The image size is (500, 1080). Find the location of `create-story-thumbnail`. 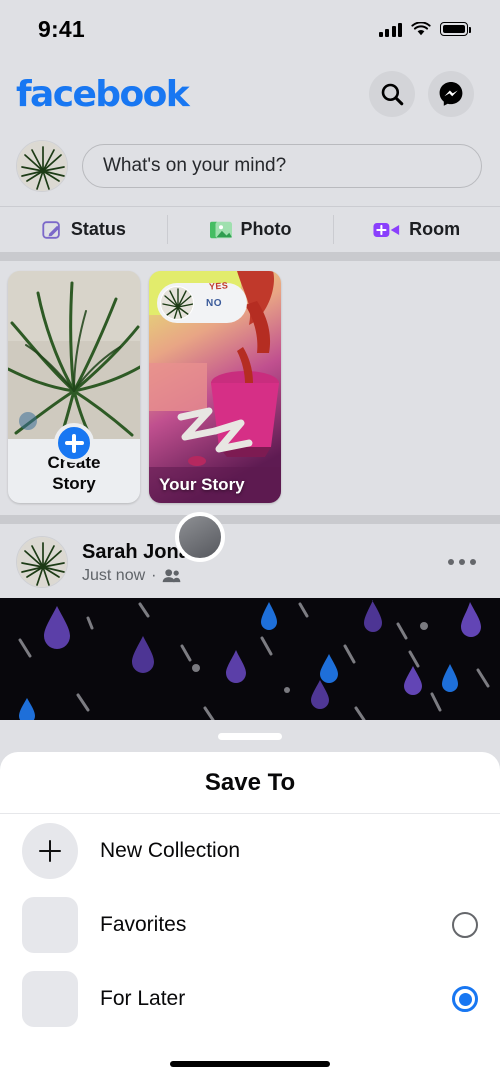

create-story-thumbnail is located at coordinates (74, 355).